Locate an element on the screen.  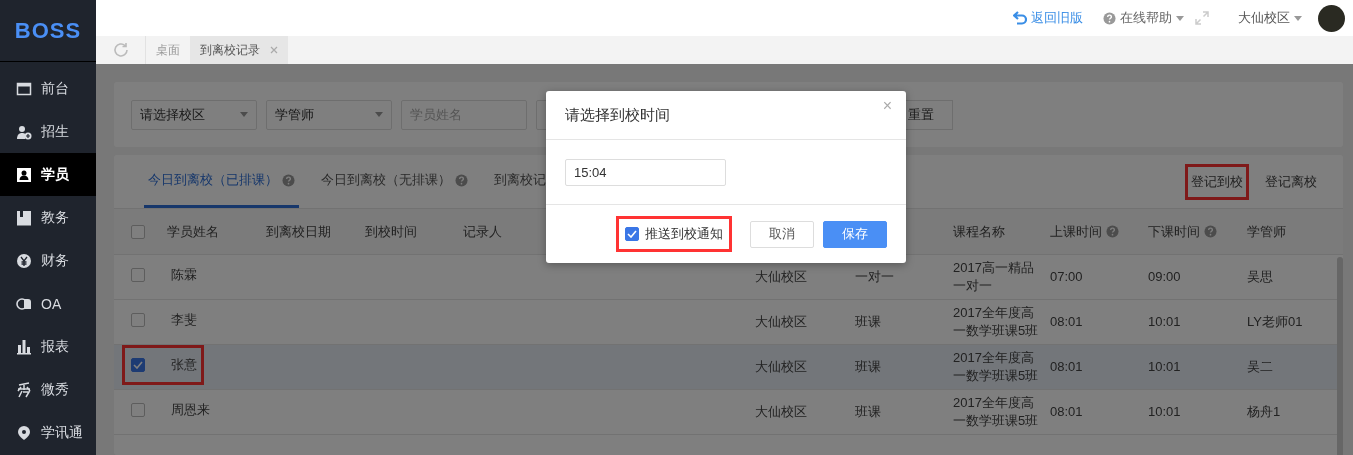
table-cell: 周恩来 is located at coordinates (190, 410).